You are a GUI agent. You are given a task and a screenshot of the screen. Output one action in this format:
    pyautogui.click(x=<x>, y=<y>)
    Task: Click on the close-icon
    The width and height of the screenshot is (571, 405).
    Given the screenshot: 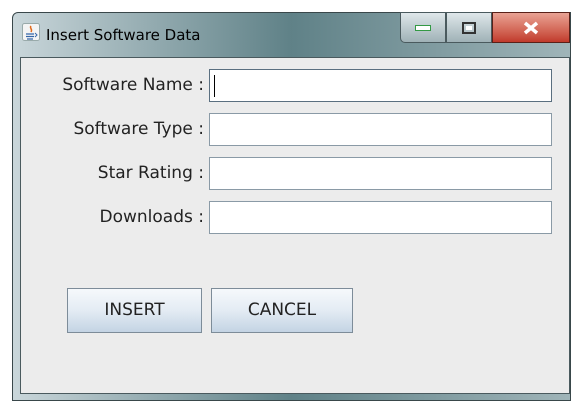 What is the action you would take?
    pyautogui.click(x=531, y=27)
    